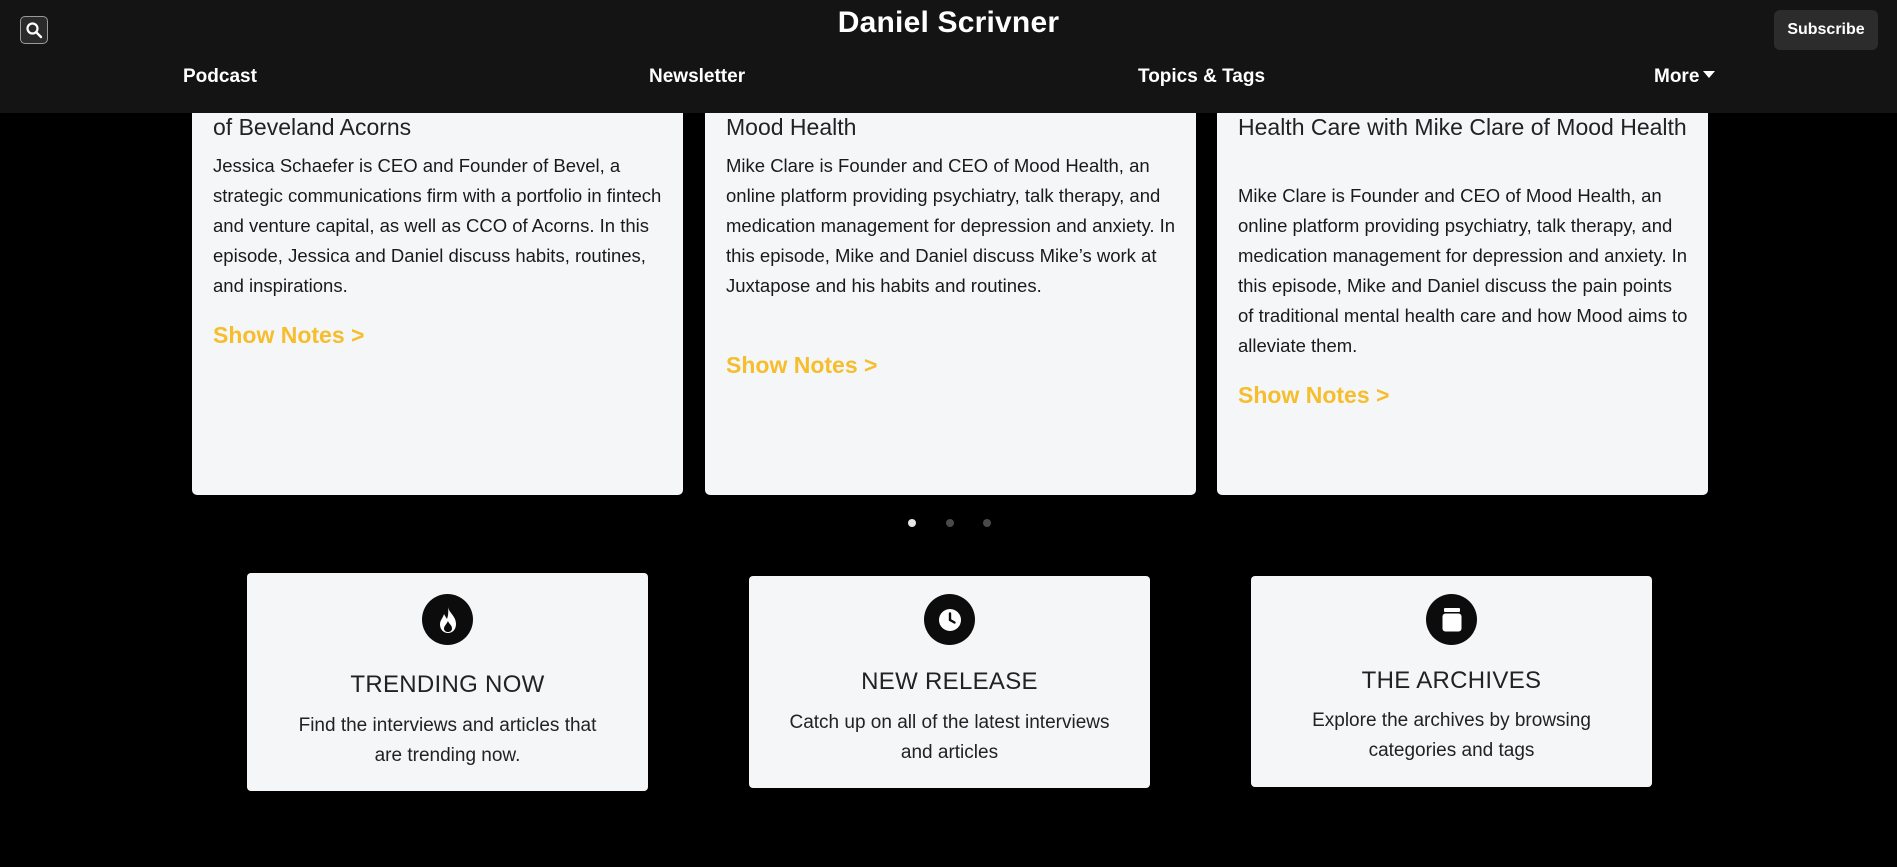 The image size is (1897, 867). I want to click on archive-jar-icon, so click(1451, 619).